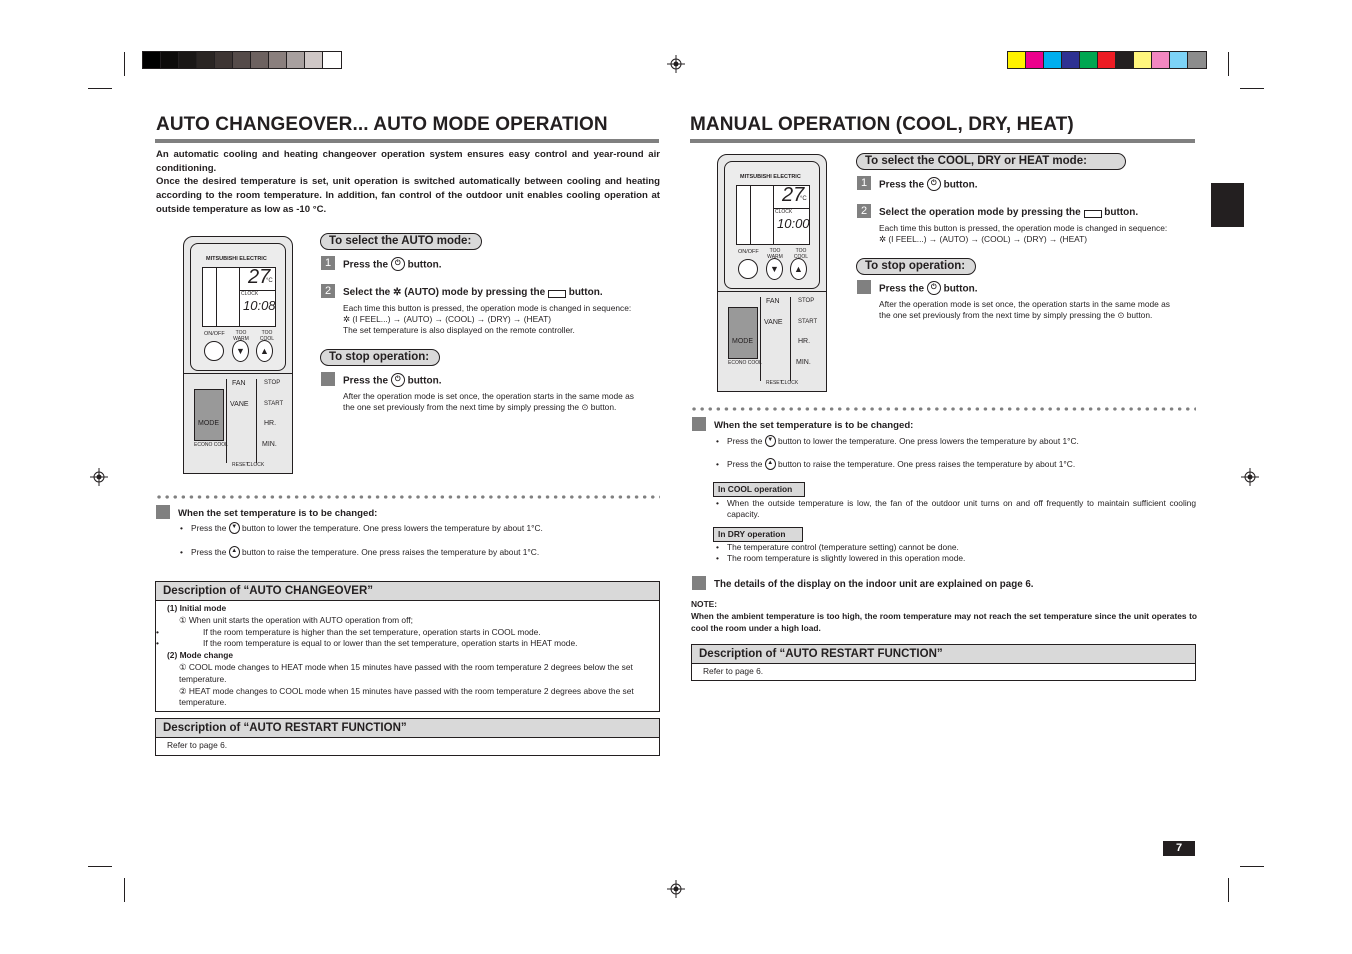  What do you see at coordinates (773, 214) in the screenshot?
I see `remote-lcd: 27 °C CLOCK 10:00` at bounding box center [773, 214].